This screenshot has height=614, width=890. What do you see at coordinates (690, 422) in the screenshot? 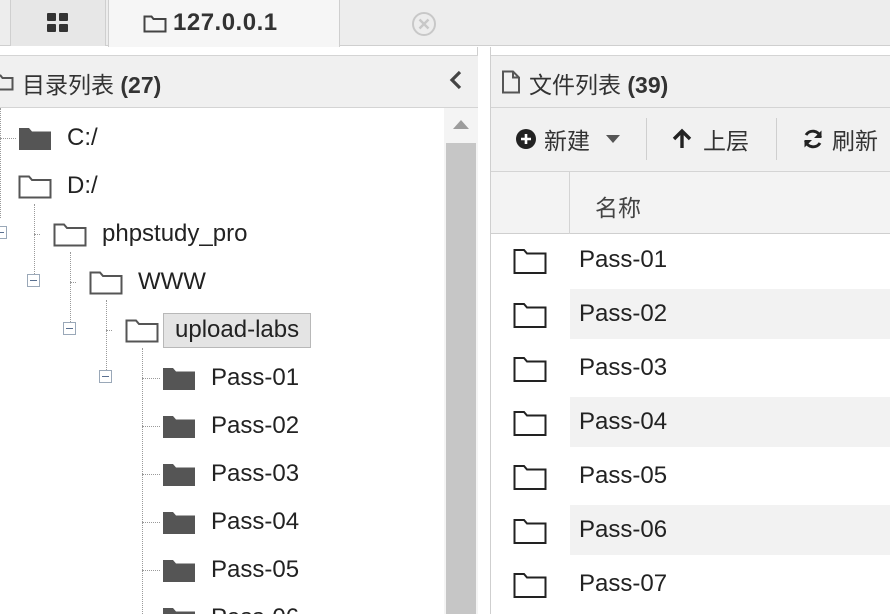
I see `file-row: Pass-04` at bounding box center [690, 422].